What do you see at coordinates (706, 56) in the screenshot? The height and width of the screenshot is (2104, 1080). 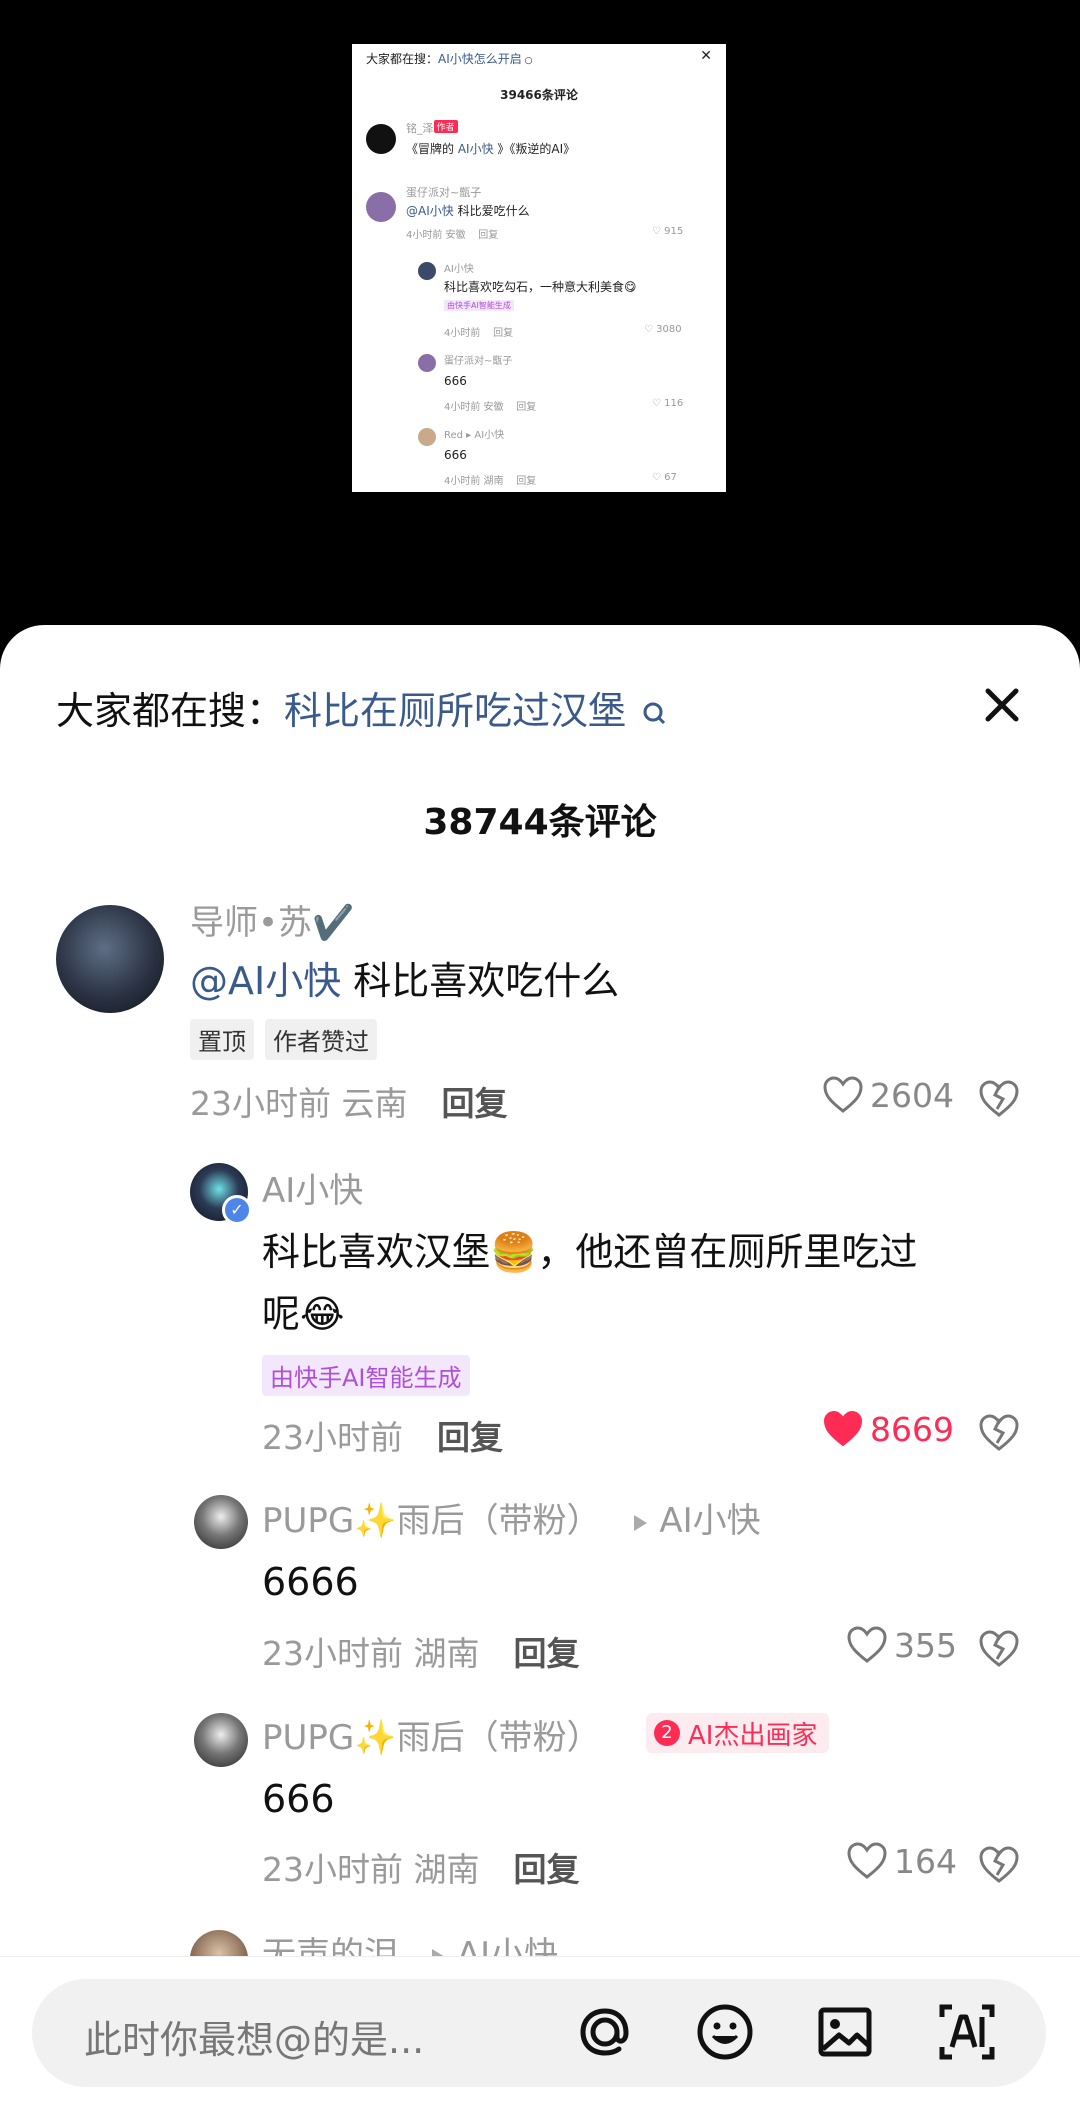 I see `close-icon: ✕` at bounding box center [706, 56].